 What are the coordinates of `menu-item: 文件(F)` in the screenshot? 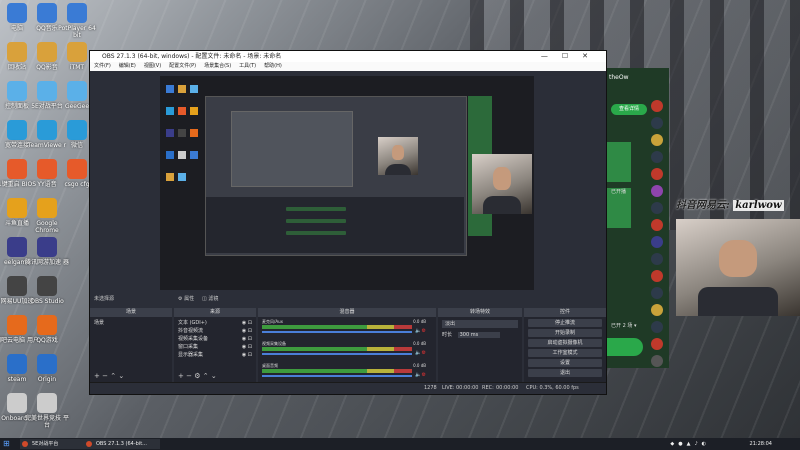 It's located at (102, 66).